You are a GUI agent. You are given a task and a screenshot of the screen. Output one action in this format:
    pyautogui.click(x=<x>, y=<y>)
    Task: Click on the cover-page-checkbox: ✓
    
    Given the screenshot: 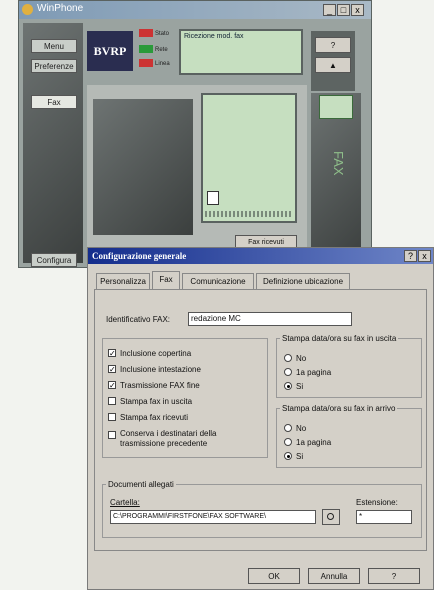 What is the action you would take?
    pyautogui.click(x=112, y=353)
    